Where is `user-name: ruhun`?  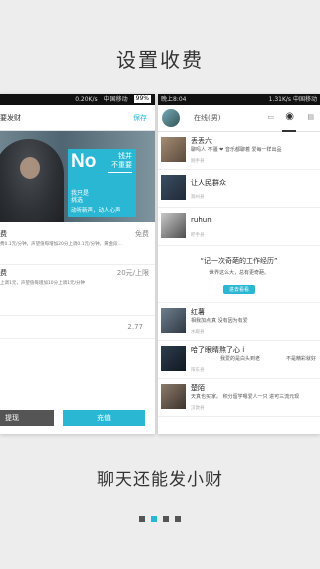 user-name: ruhun is located at coordinates (201, 220).